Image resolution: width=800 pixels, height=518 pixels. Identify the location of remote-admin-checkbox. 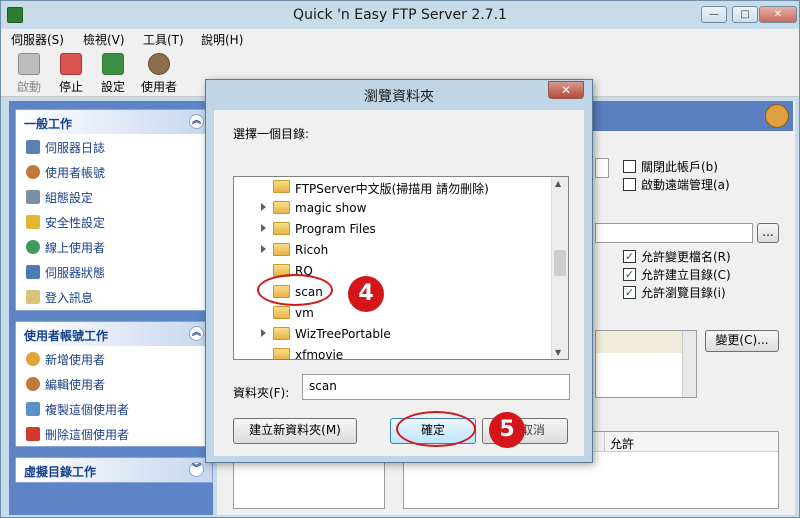
(629, 184).